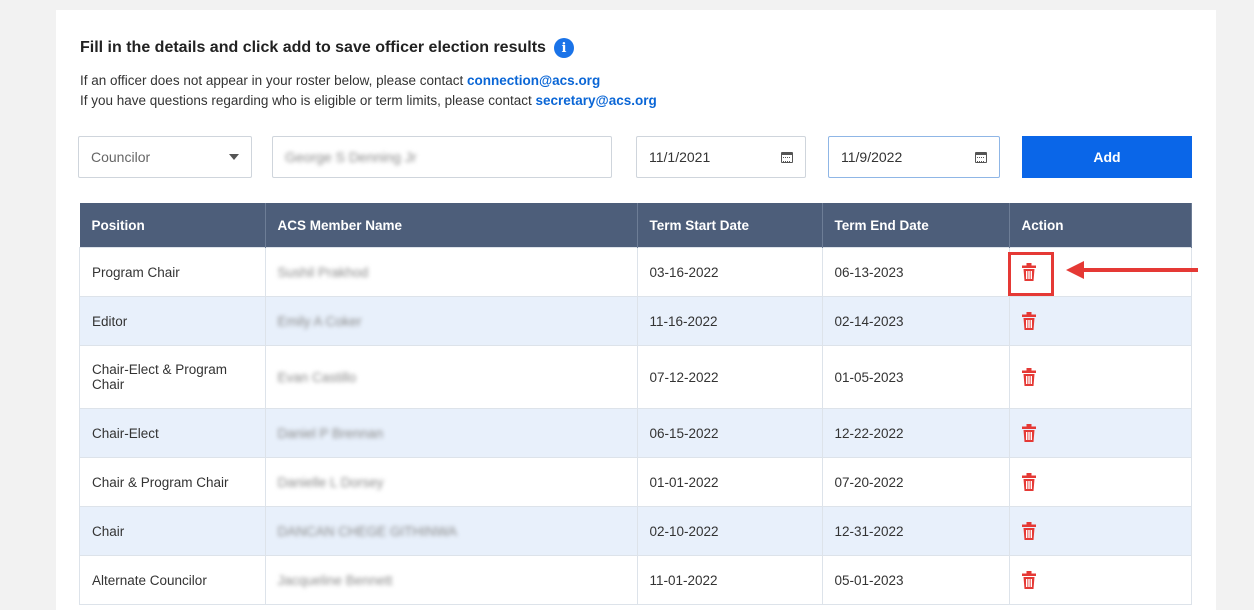 The width and height of the screenshot is (1254, 610). I want to click on column-header-position: Position, so click(172, 225).